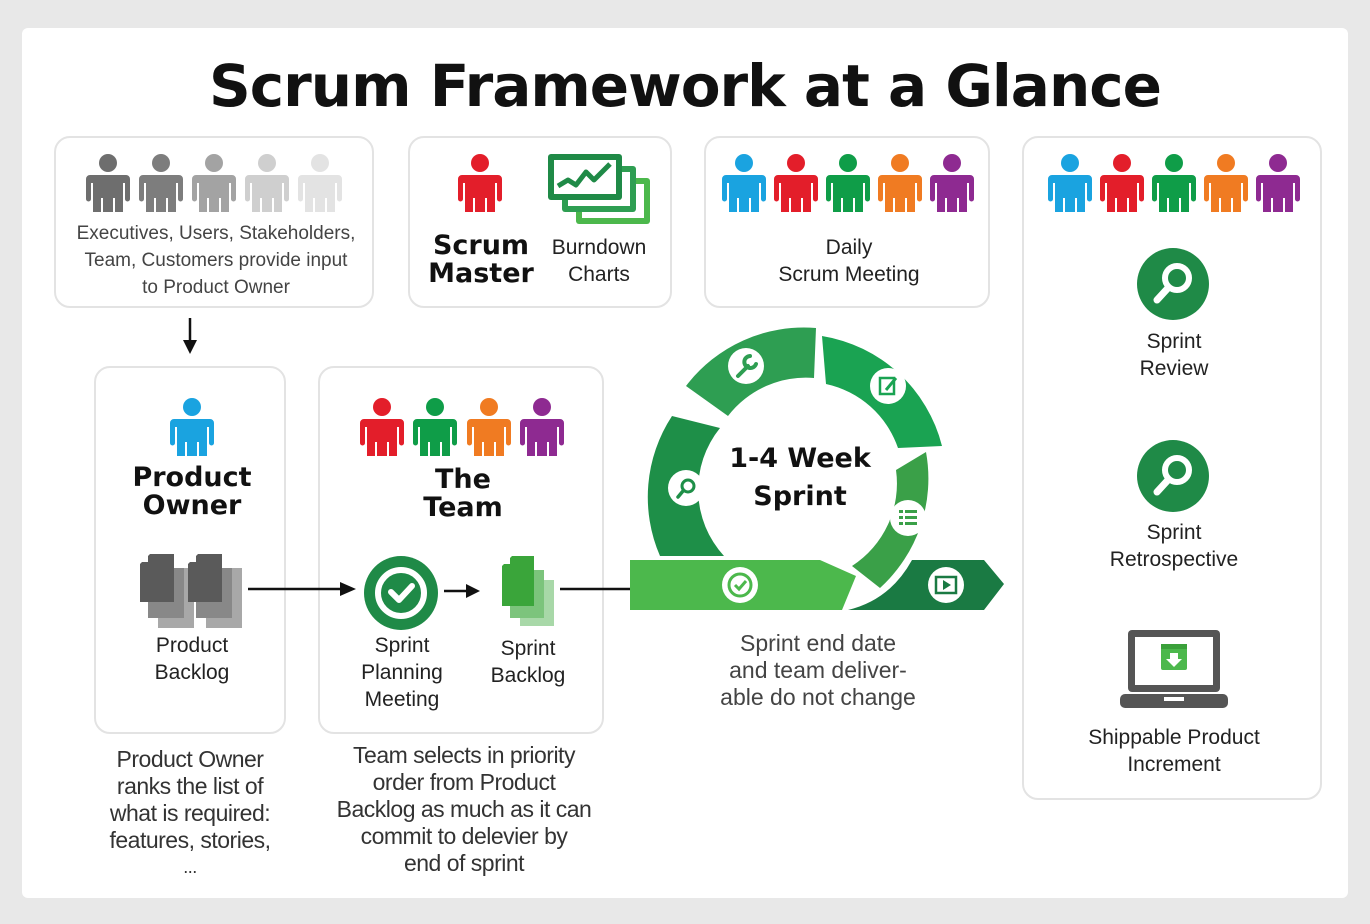 The image size is (1370, 924). I want to click on sprint-retrospective-search-icon, so click(1173, 476).